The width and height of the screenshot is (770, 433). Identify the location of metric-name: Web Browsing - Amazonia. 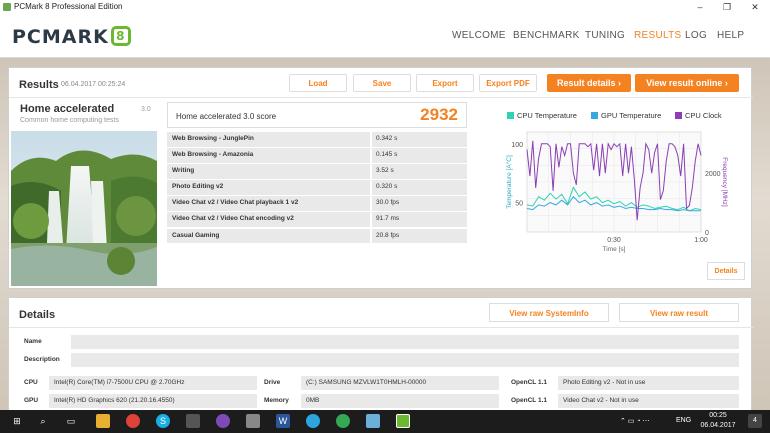
(268, 155).